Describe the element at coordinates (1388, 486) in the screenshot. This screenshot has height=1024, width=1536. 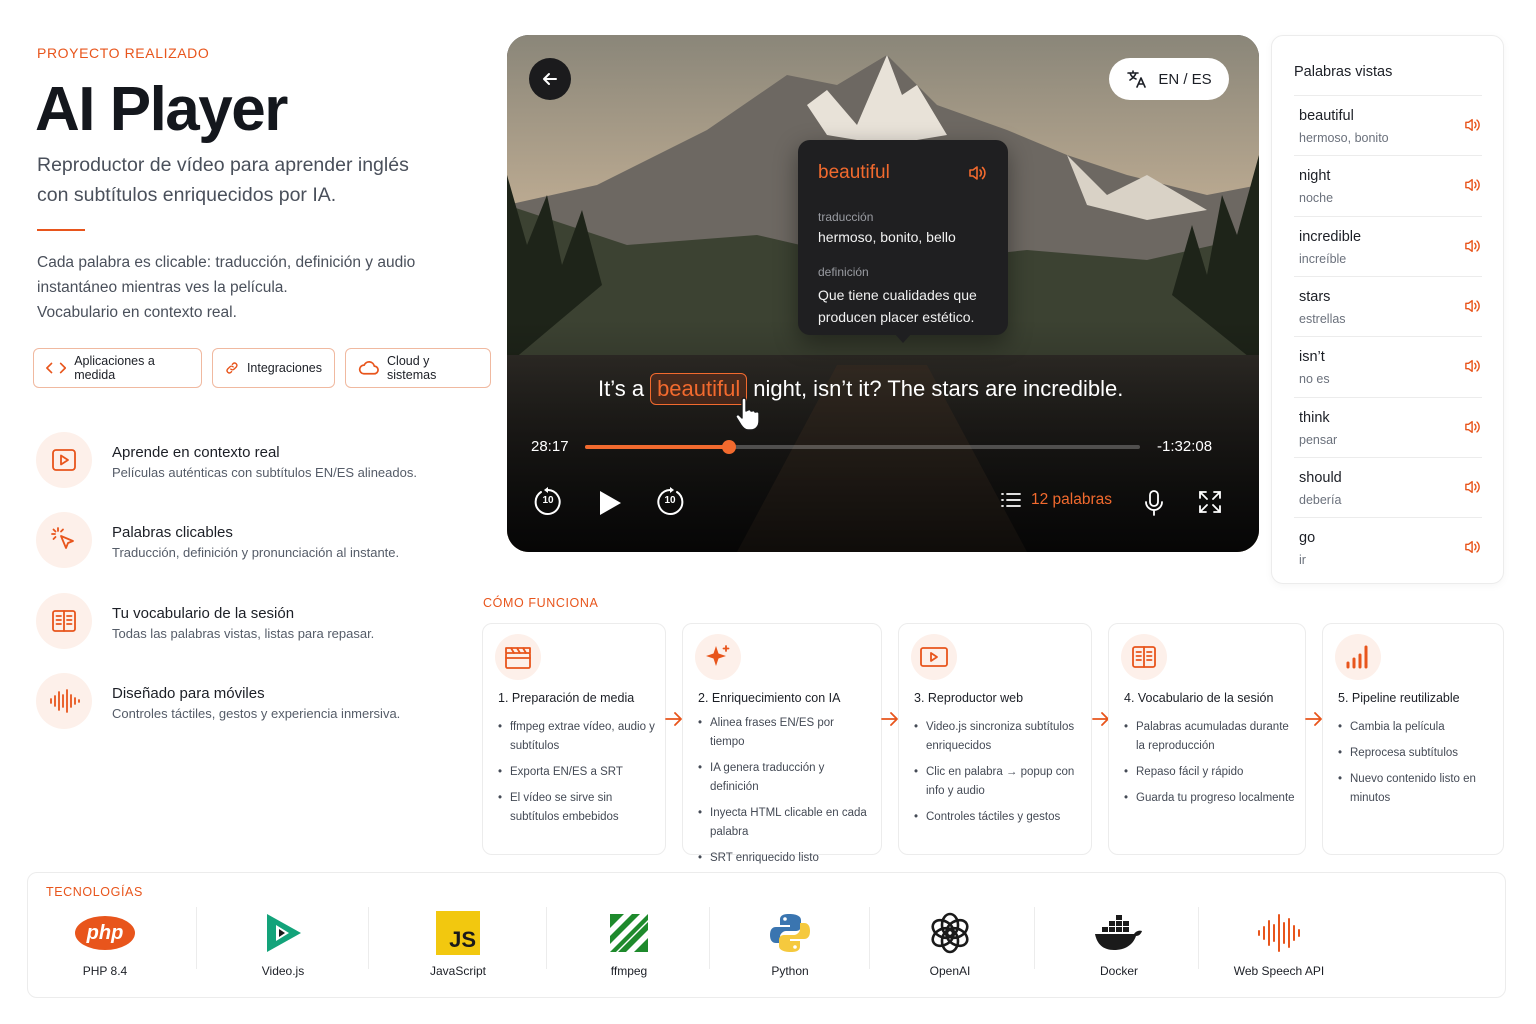
I see `seen-word-row: should debería` at that location.